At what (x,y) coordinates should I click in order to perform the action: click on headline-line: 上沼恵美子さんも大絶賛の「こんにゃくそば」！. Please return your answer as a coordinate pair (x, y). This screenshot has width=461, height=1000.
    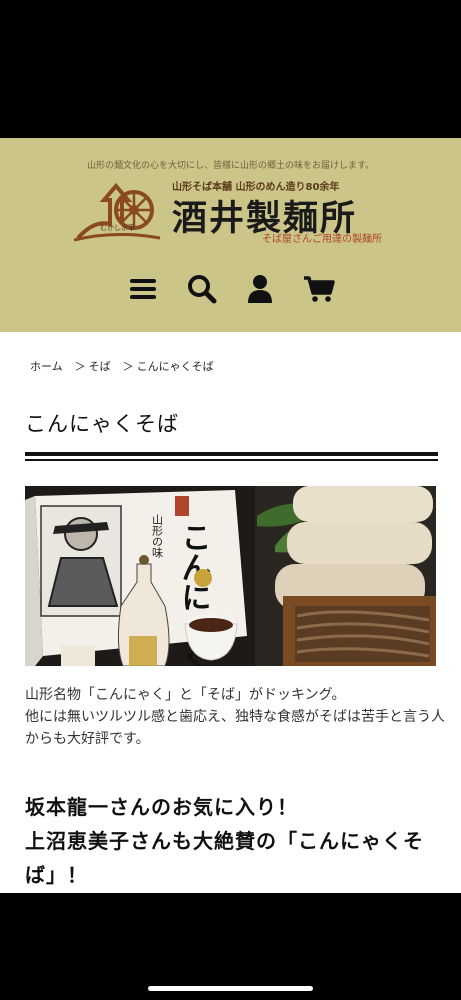
    Looking at the image, I should click on (224, 858).